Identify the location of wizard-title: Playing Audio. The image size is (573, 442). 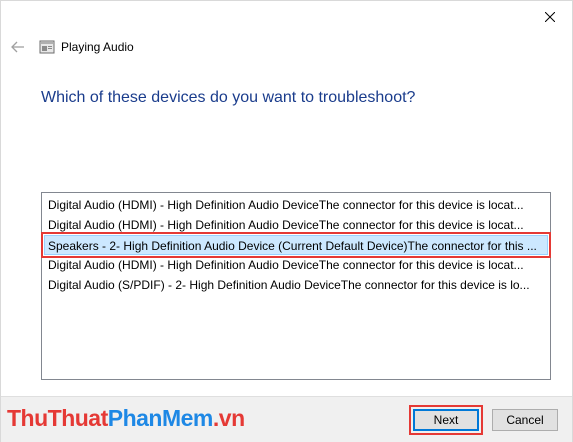
(97, 47).